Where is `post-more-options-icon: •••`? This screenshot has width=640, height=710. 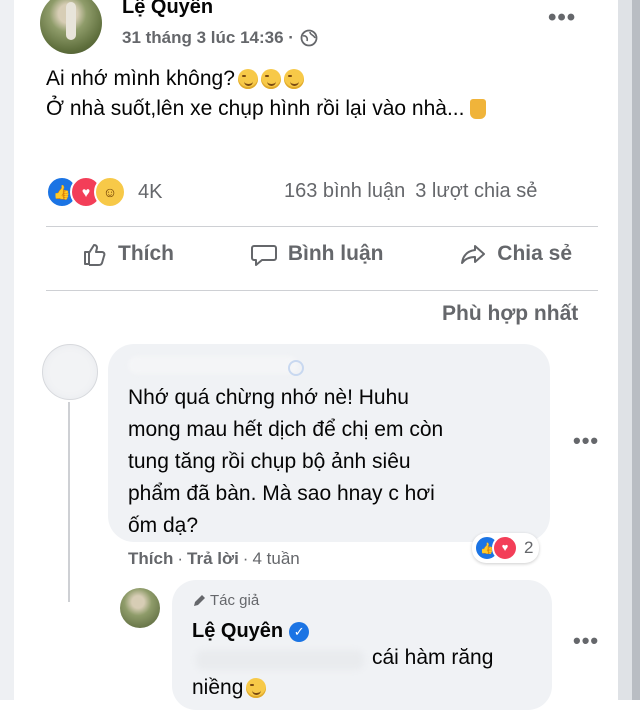
post-more-options-icon: ••• is located at coordinates (562, 18).